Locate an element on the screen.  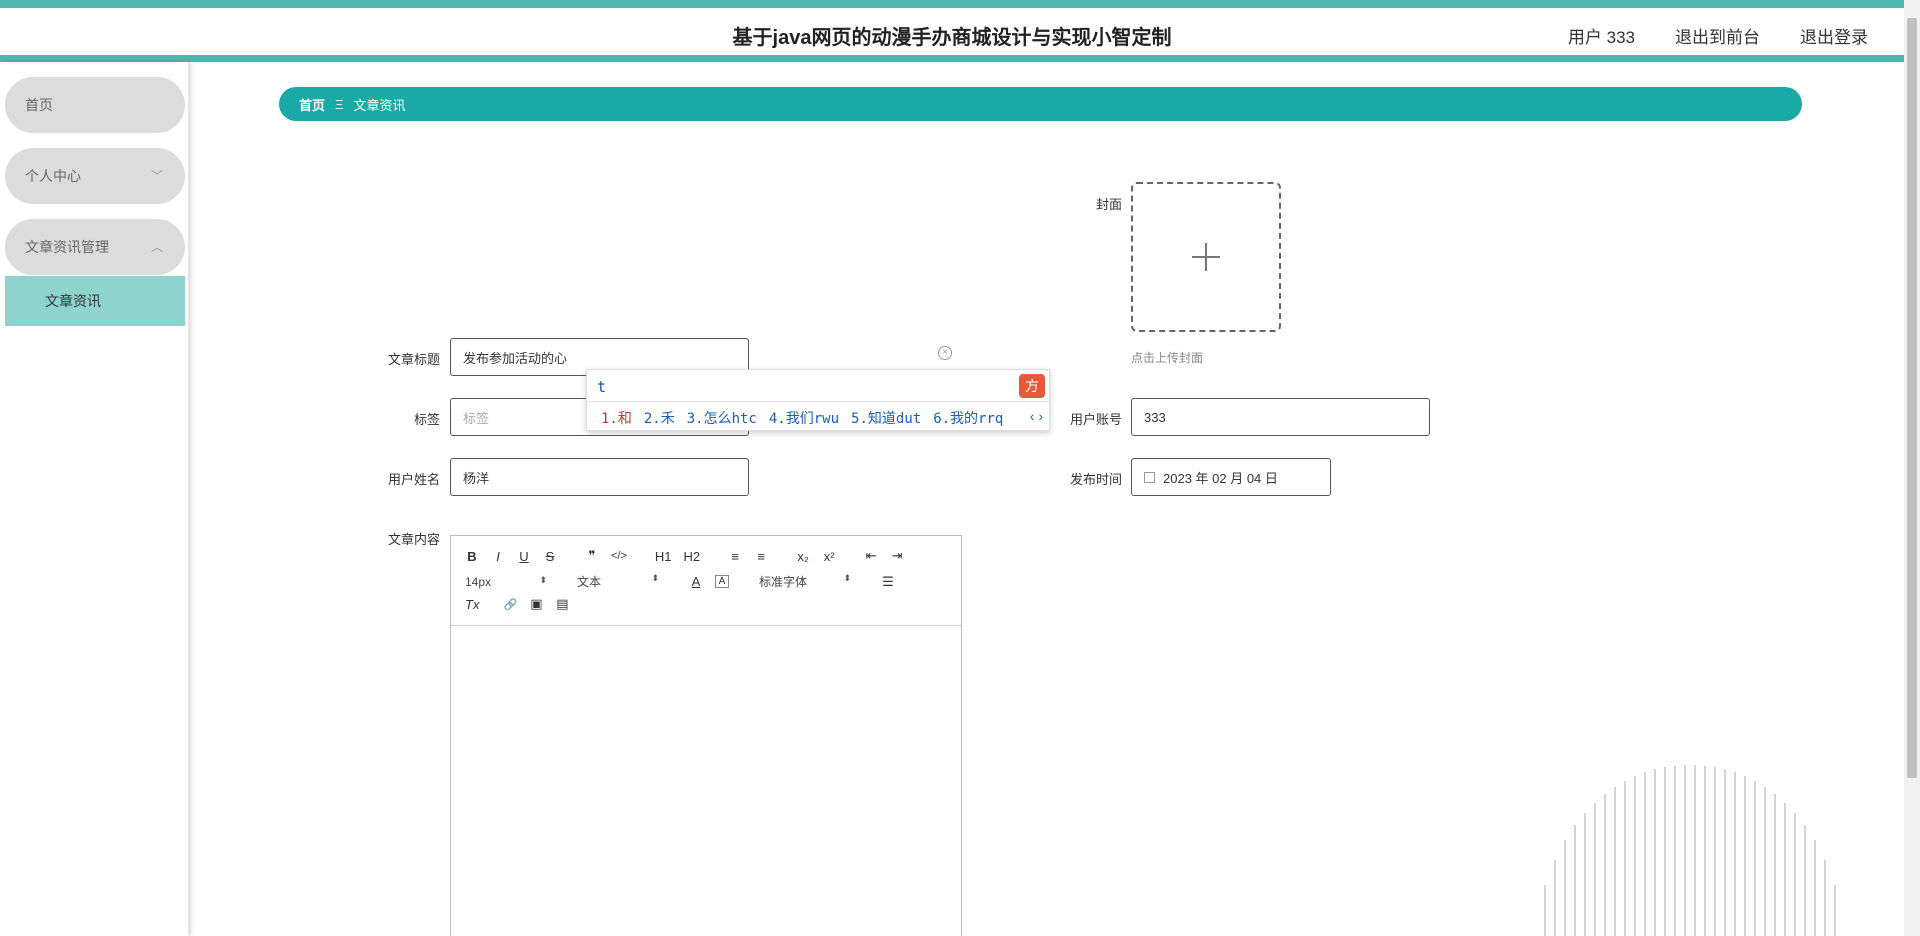
publish-time-label: 发布时间 is located at coordinates (1095, 479).